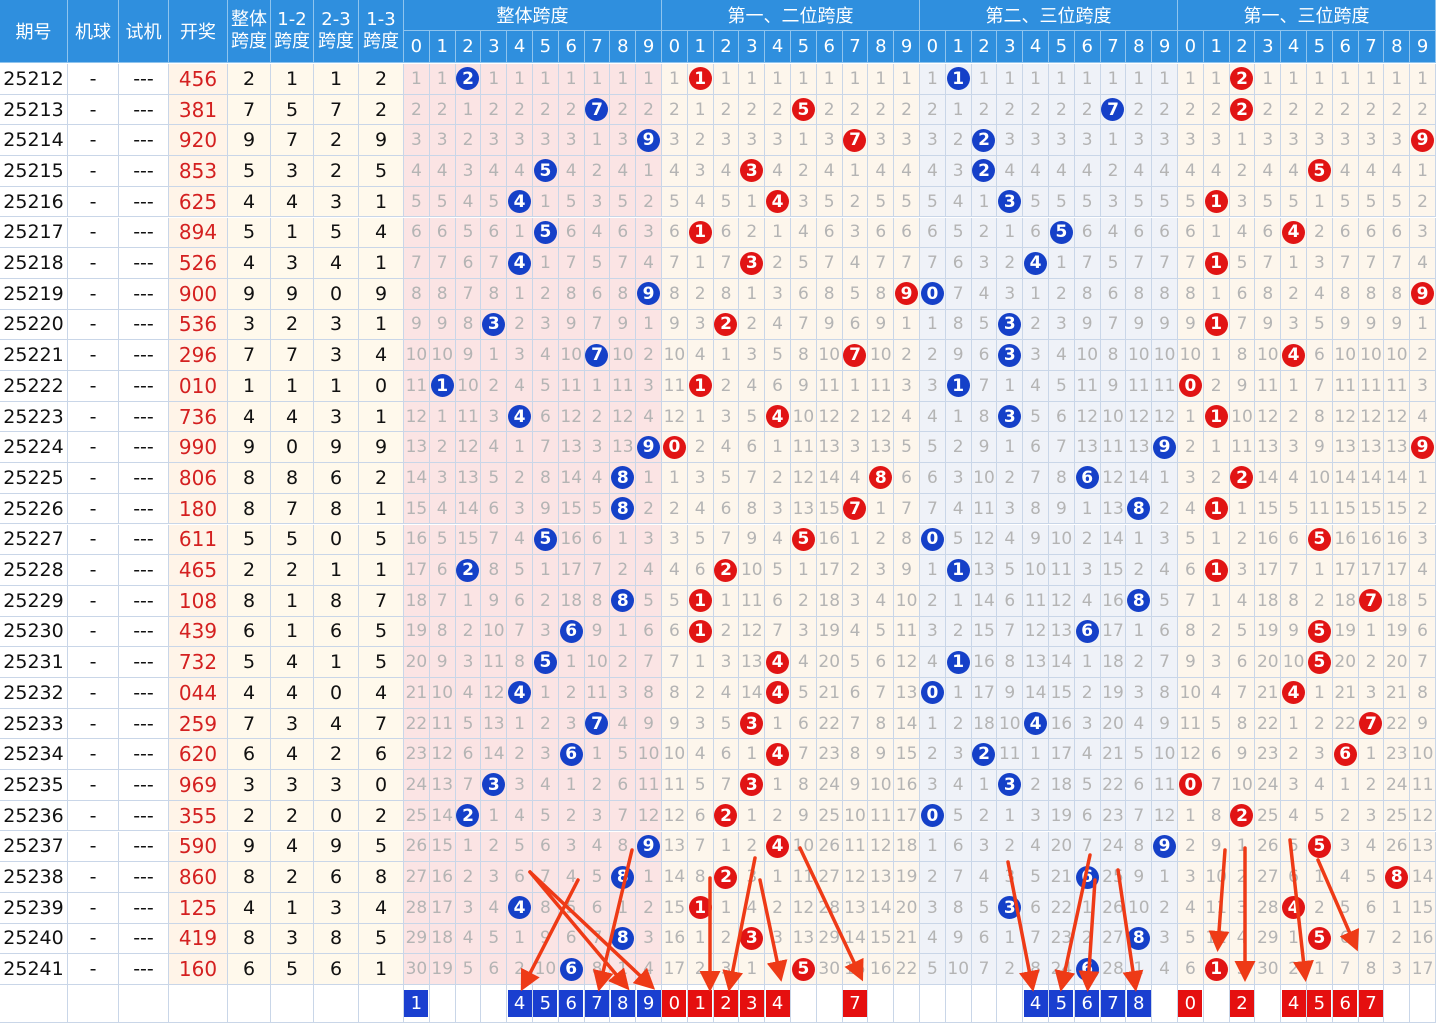 The width and height of the screenshot is (1440, 1023). What do you see at coordinates (1268, 939) in the screenshot?
I see `miss-cell: 29` at bounding box center [1268, 939].